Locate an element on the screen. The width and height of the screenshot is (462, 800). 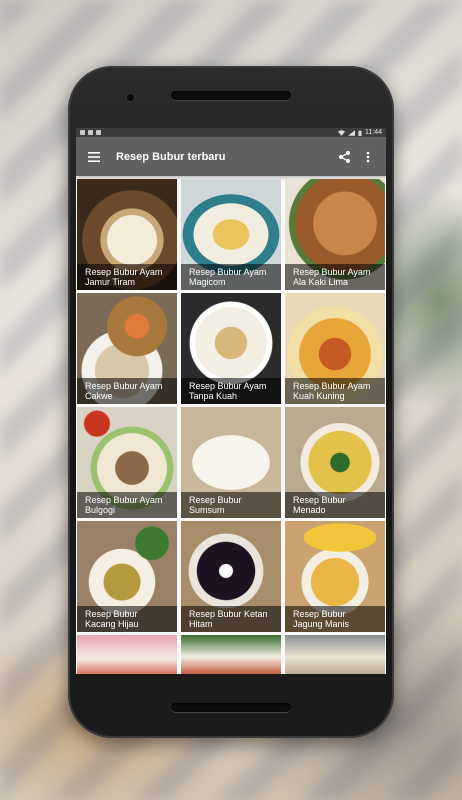
recipe-title-line2: Kacang Hijau is located at coordinates (112, 624).